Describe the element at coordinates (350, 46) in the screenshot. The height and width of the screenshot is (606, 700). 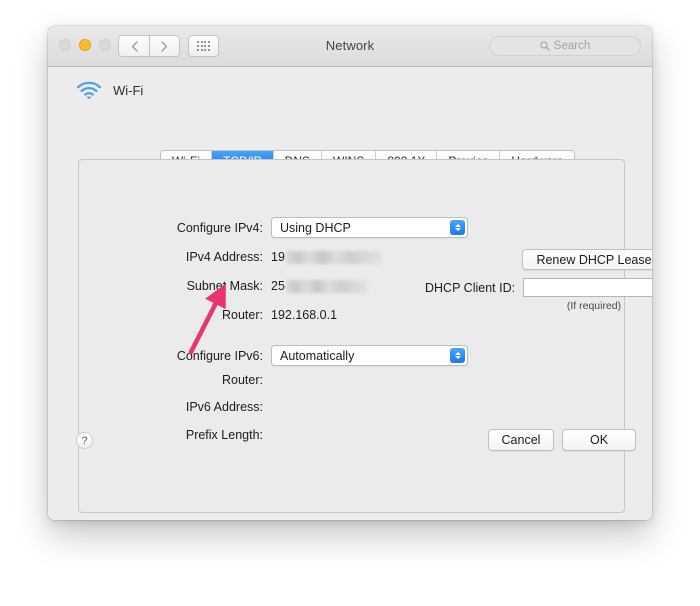
I see `window-titlebar: Network Search` at that location.